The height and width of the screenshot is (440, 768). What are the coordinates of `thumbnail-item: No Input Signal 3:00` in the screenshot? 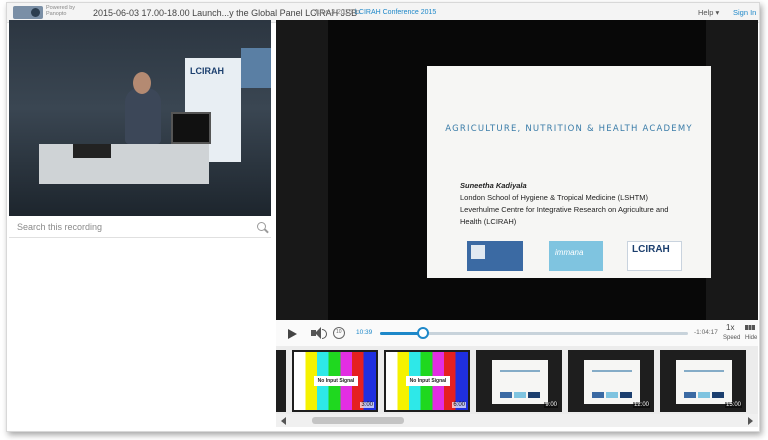 It's located at (335, 381).